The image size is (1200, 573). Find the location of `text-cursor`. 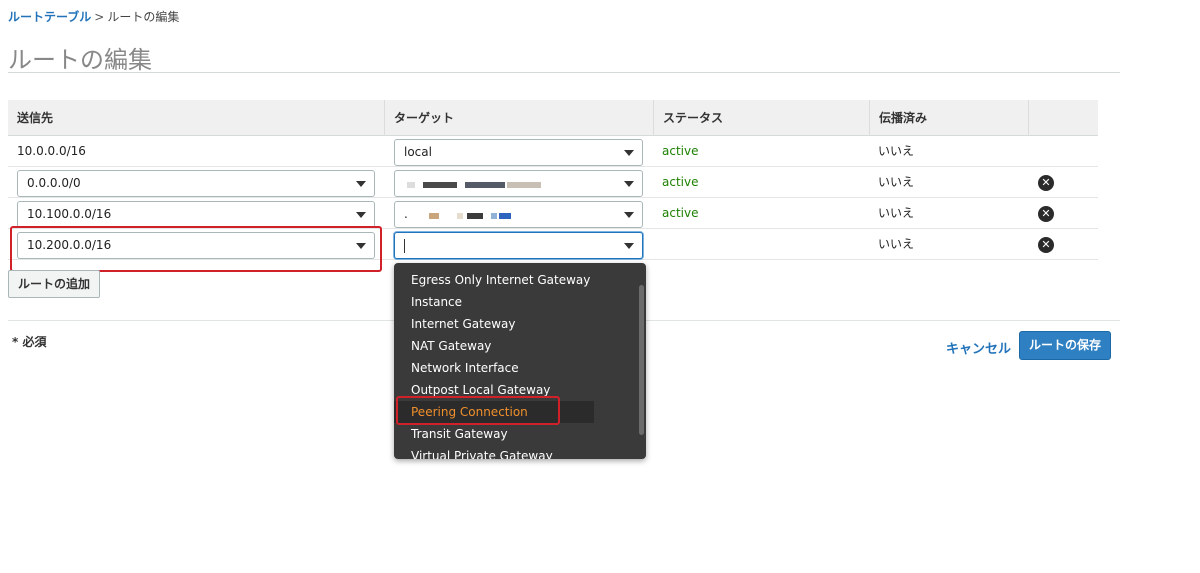

text-cursor is located at coordinates (404, 246).